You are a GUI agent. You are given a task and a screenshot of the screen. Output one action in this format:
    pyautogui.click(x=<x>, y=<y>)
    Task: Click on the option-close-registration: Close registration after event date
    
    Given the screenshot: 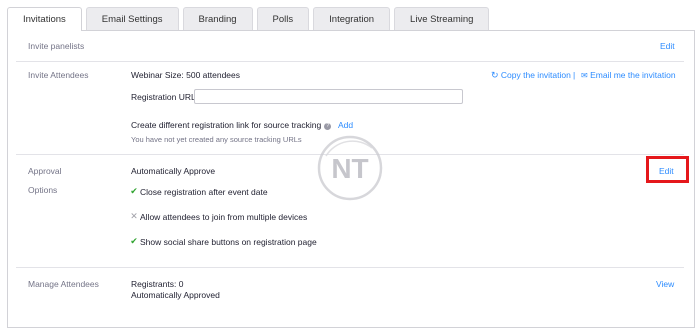 What is the action you would take?
    pyautogui.click(x=204, y=192)
    